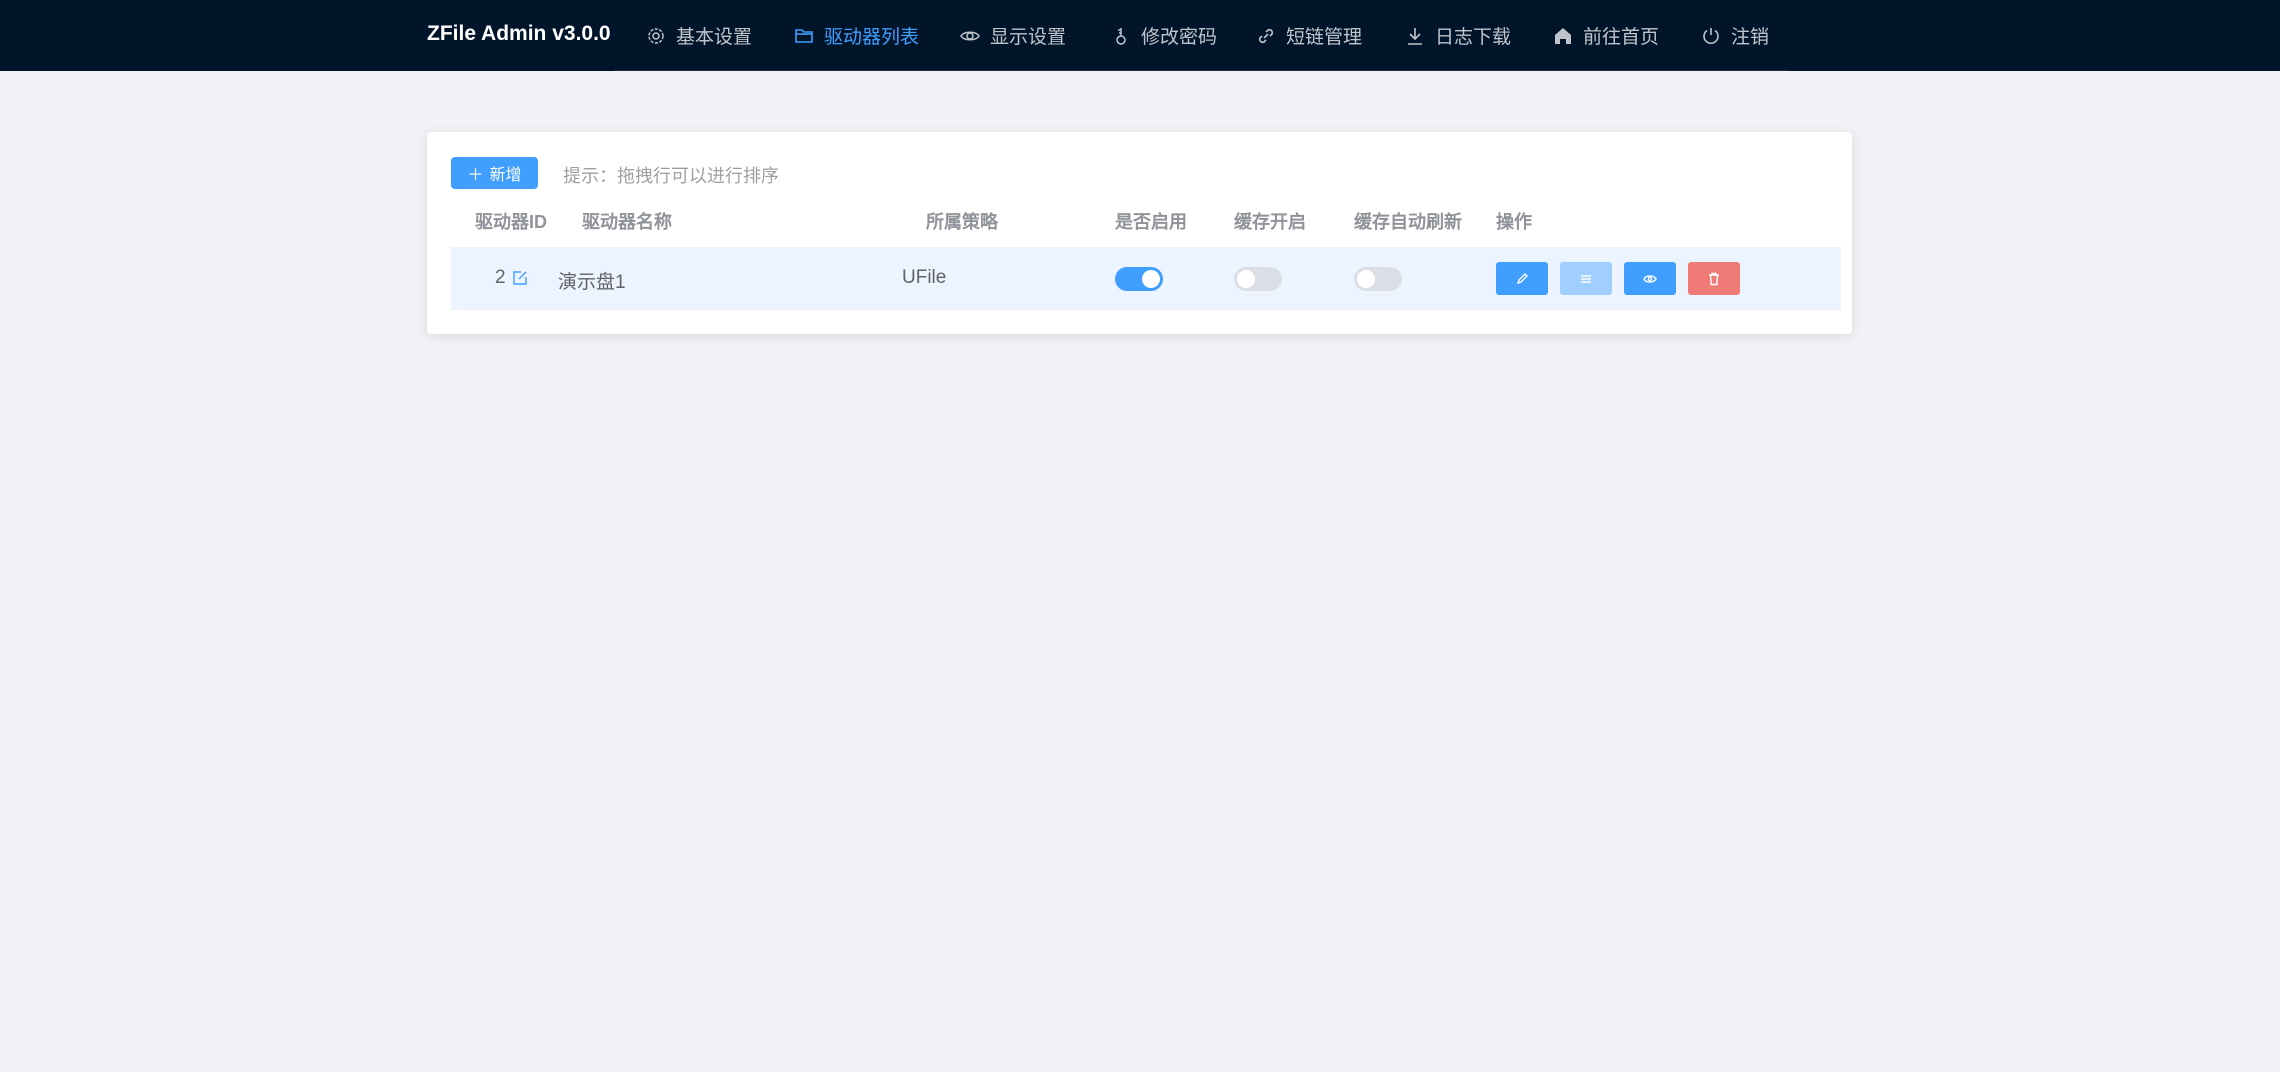 Image resolution: width=2280 pixels, height=1072 pixels. Describe the element at coordinates (714, 37) in the screenshot. I see `nav-label: 基本设置` at that location.